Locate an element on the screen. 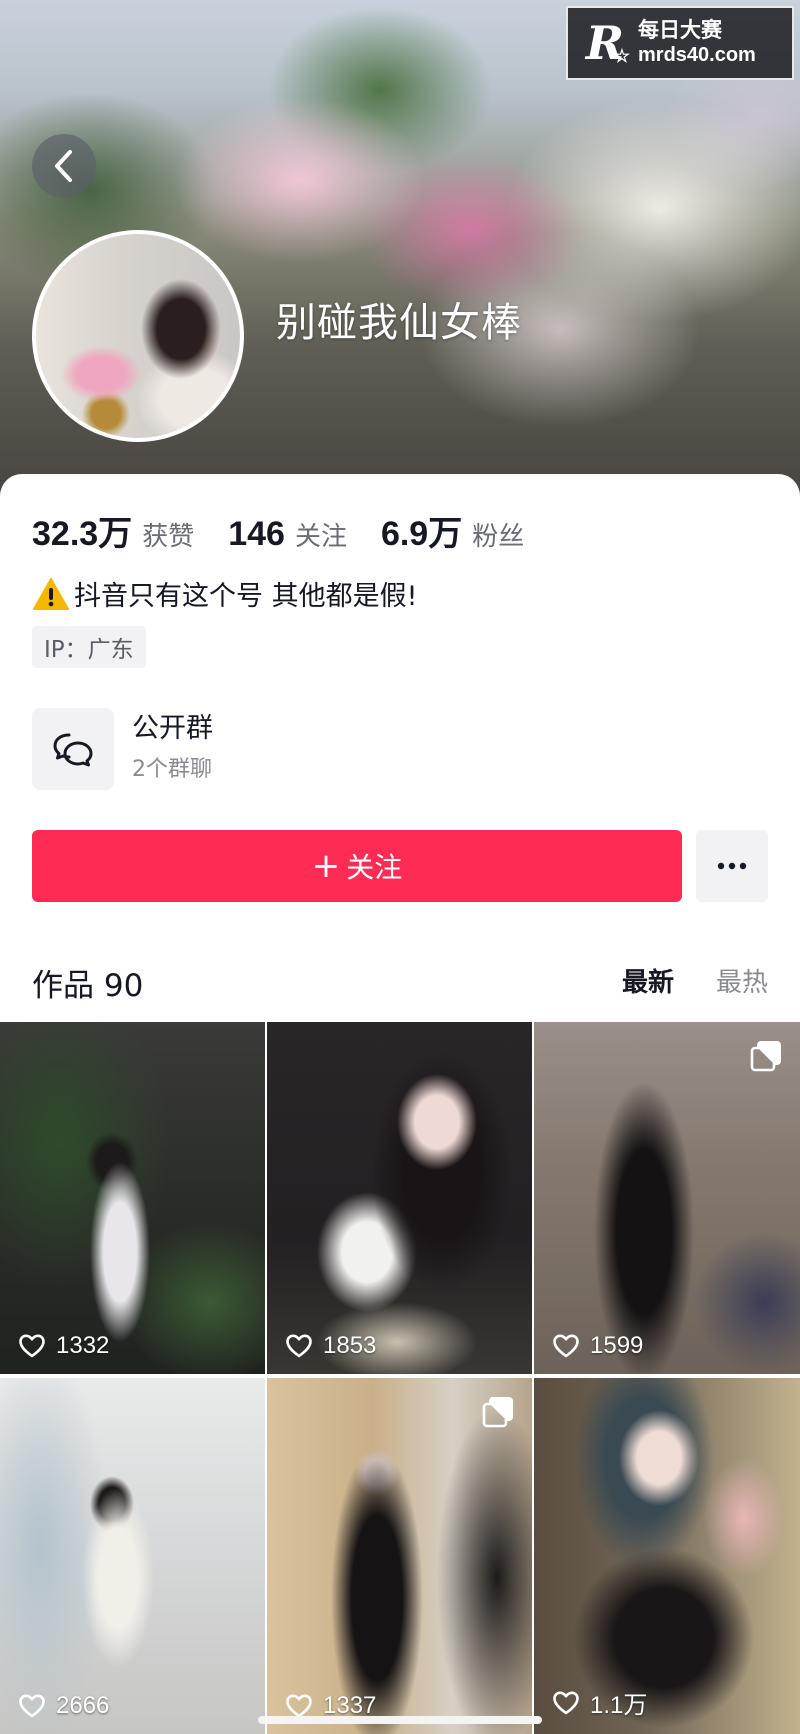  warning-icon is located at coordinates (51, 593).